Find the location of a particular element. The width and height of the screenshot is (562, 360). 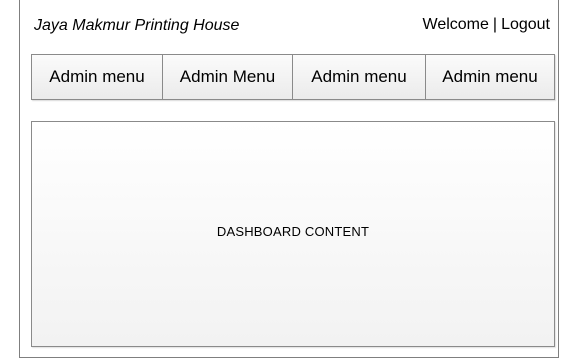

dashboard-content-label: DASHBOARD CONTENT is located at coordinates (293, 231).